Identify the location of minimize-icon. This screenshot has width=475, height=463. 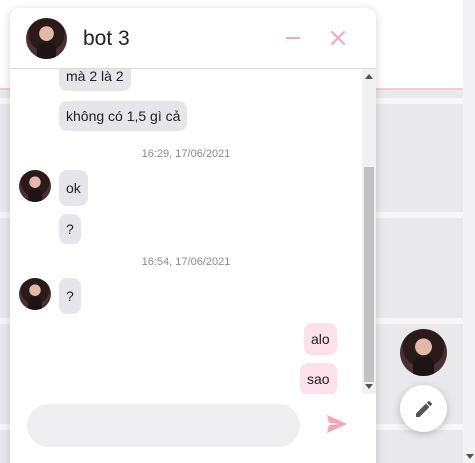
(293, 38).